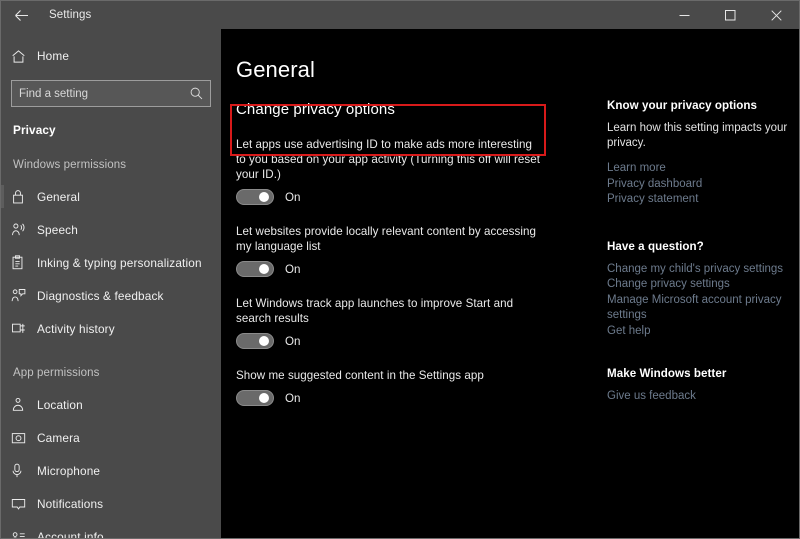 The height and width of the screenshot is (539, 800). I want to click on maximize-icon, so click(730, 15).